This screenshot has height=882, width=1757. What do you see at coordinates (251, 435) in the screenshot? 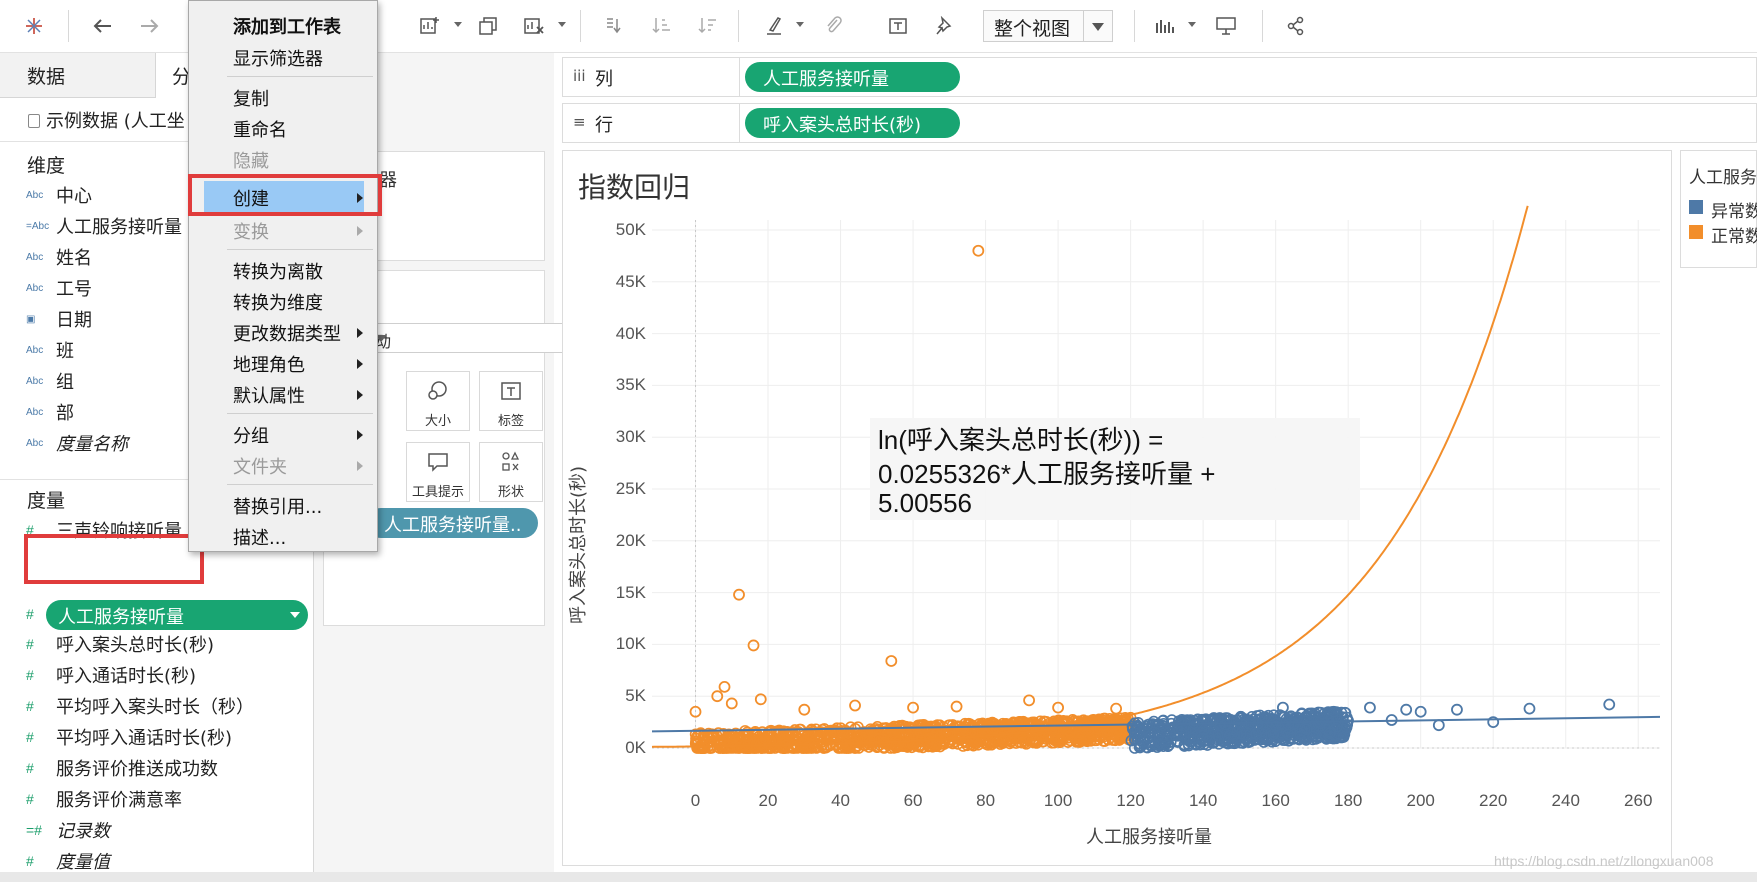
I see `menu-item-group: 分组` at bounding box center [251, 435].